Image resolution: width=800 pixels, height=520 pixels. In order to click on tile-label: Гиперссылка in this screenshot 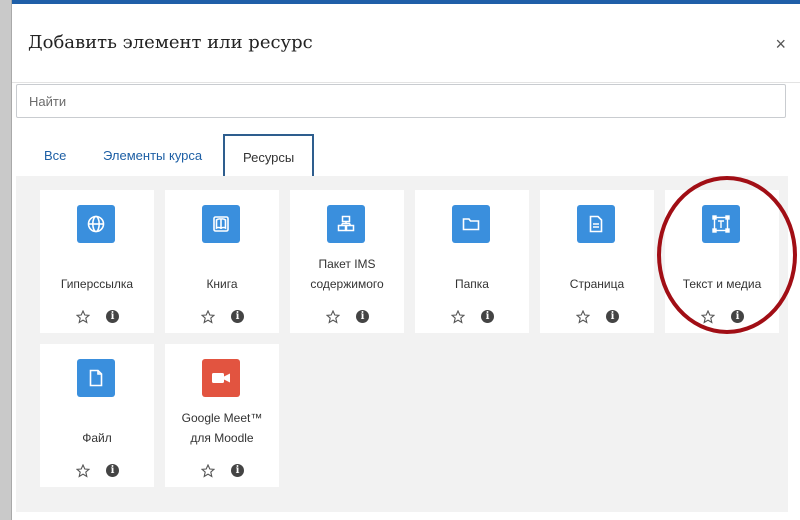, I will do `click(97, 284)`.